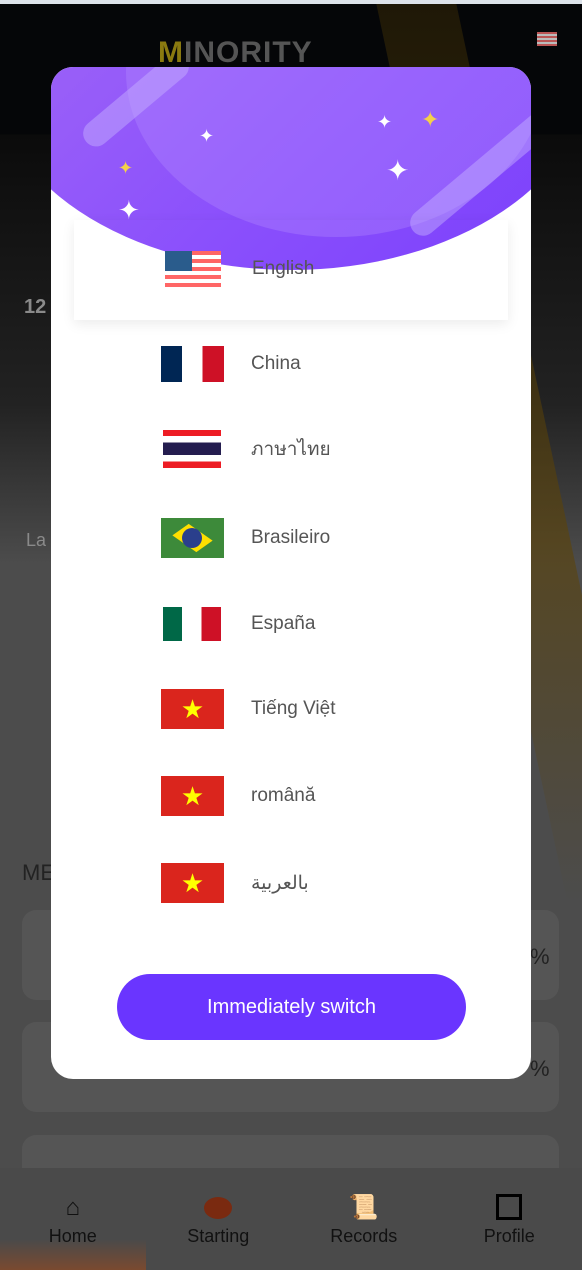  What do you see at coordinates (509, 1236) in the screenshot?
I see `nav-label: Profile` at bounding box center [509, 1236].